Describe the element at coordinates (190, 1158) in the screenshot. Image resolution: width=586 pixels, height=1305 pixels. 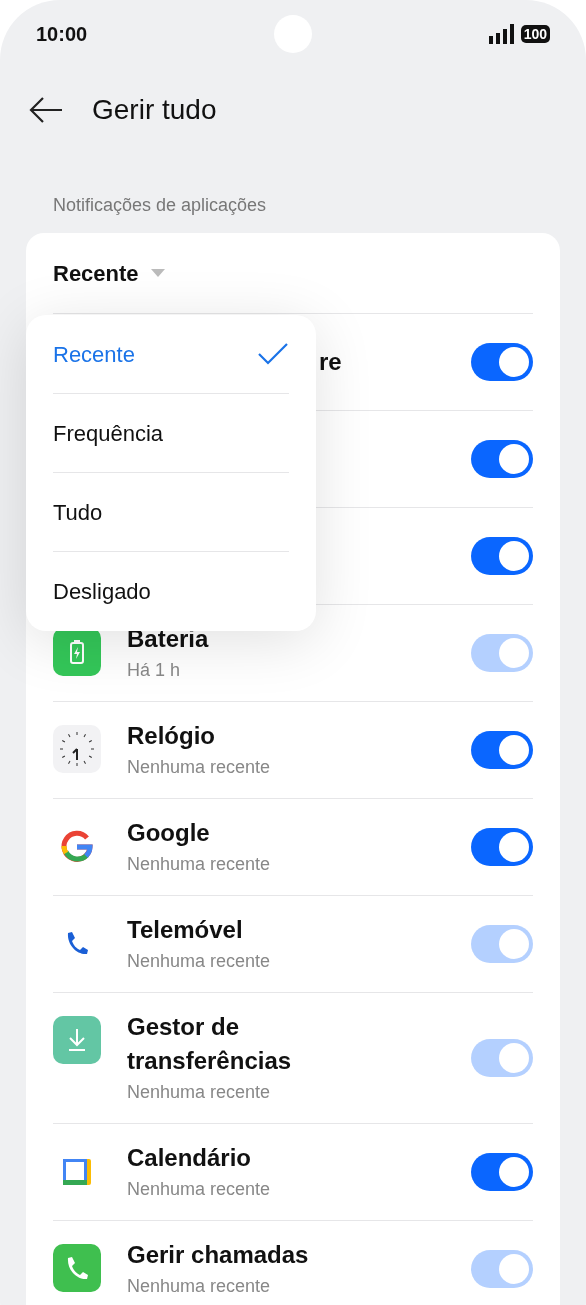
I see `app-name: Calendário` at that location.